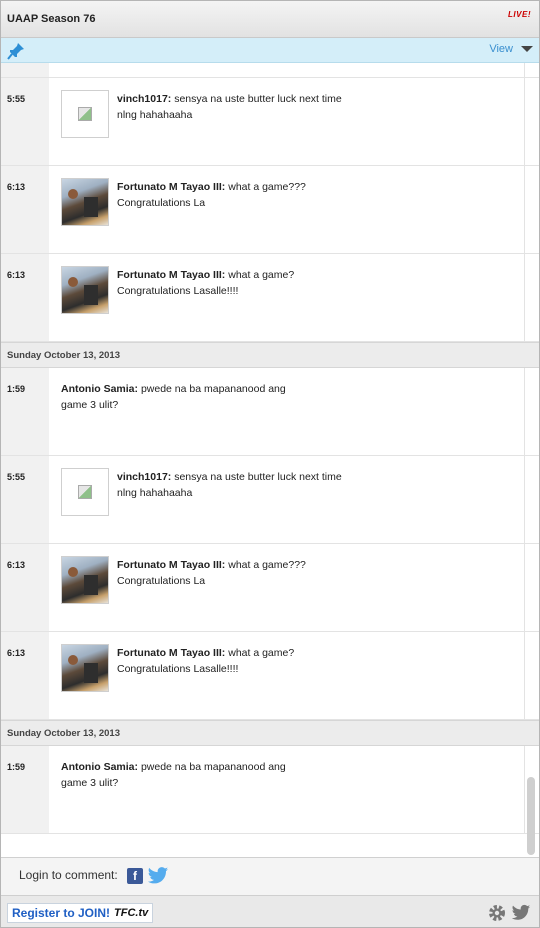 The width and height of the screenshot is (540, 928). What do you see at coordinates (531, 816) in the screenshot?
I see `feed-scrollbar` at bounding box center [531, 816].